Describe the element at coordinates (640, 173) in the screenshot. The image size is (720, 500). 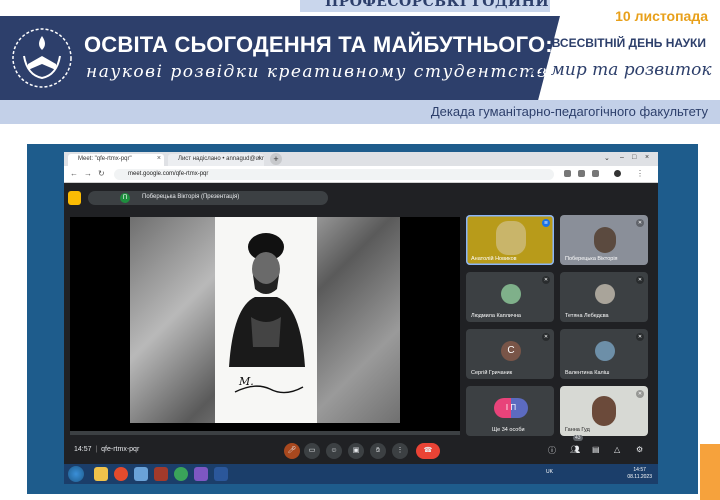
I see `kebab-menu-icon: ⋮` at that location.